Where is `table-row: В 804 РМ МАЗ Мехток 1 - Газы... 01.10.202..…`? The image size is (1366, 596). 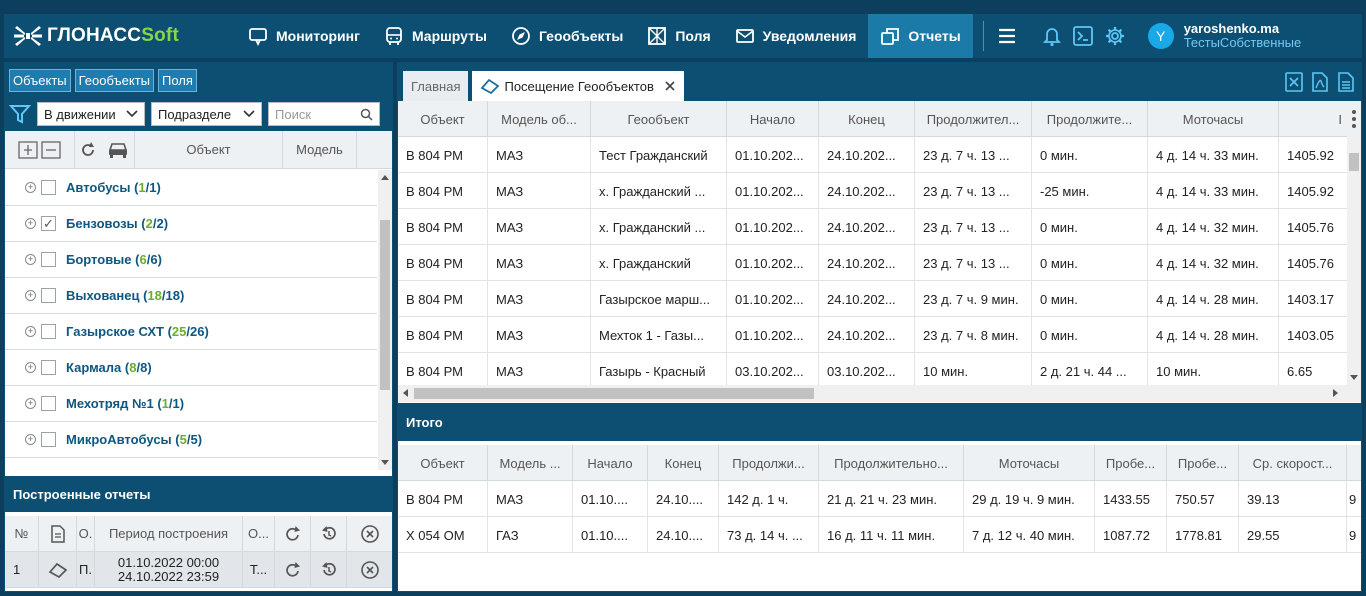
table-row: В 804 РМ МАЗ Мехток 1 - Газы... 01.10.202..… is located at coordinates (879, 335).